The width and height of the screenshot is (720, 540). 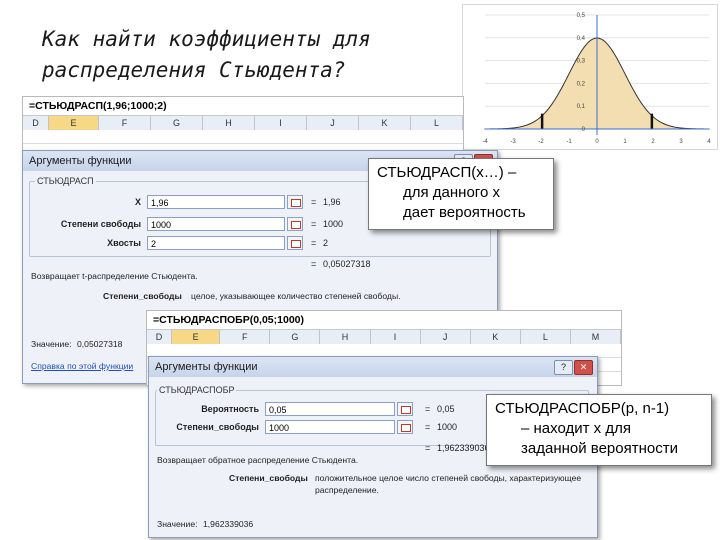 What do you see at coordinates (625, 142) in the screenshot?
I see `x-tick-label-5: 1` at bounding box center [625, 142].